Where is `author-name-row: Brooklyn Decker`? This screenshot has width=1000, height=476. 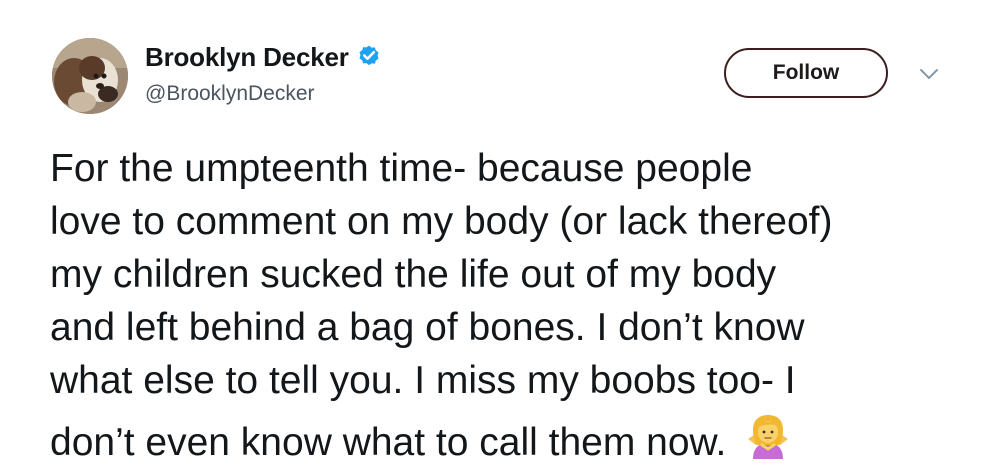
author-name-row: Brooklyn Decker is located at coordinates (263, 57).